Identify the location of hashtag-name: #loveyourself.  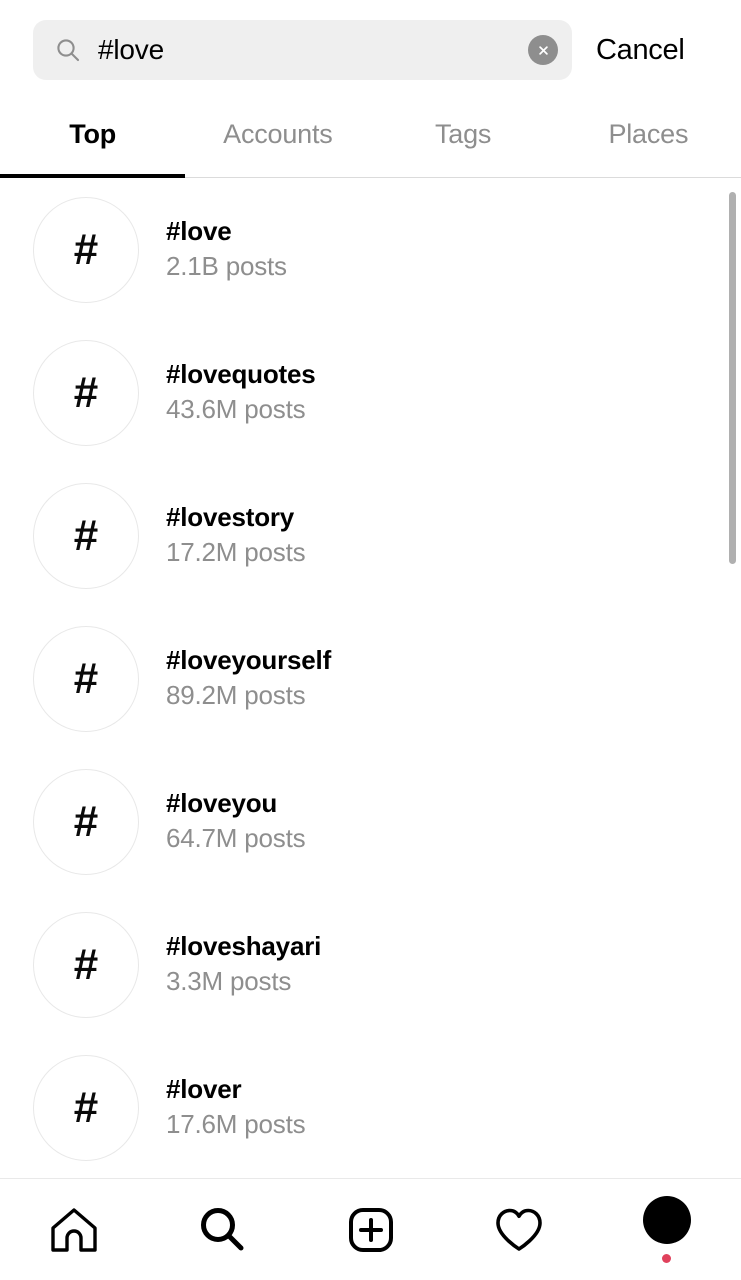
(249, 659).